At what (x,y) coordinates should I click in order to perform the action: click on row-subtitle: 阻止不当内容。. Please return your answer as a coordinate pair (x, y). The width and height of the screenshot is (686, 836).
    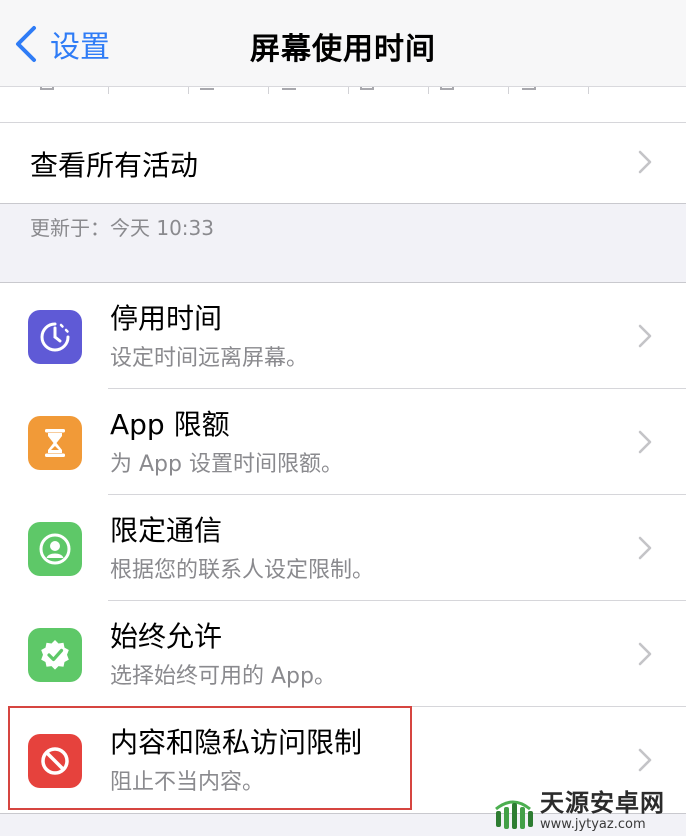
    Looking at the image, I should click on (187, 782).